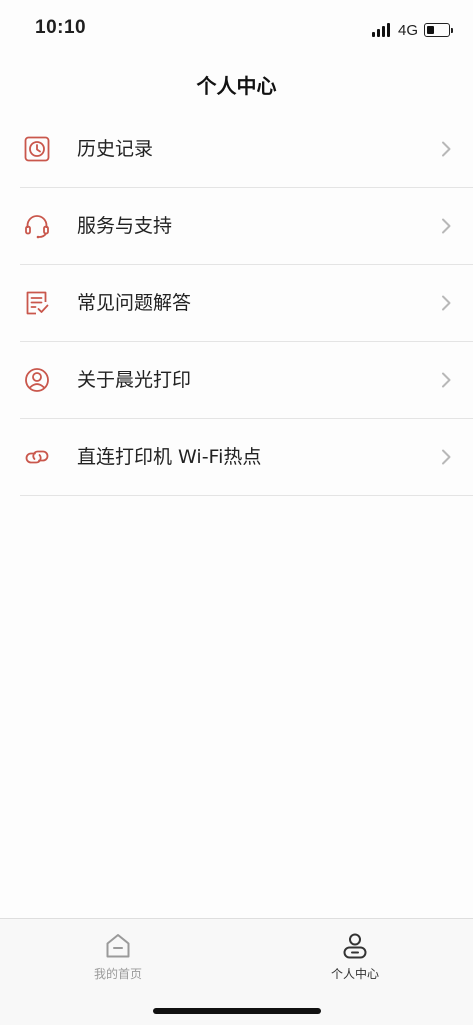  What do you see at coordinates (37, 303) in the screenshot?
I see `faq-checklist-icon` at bounding box center [37, 303].